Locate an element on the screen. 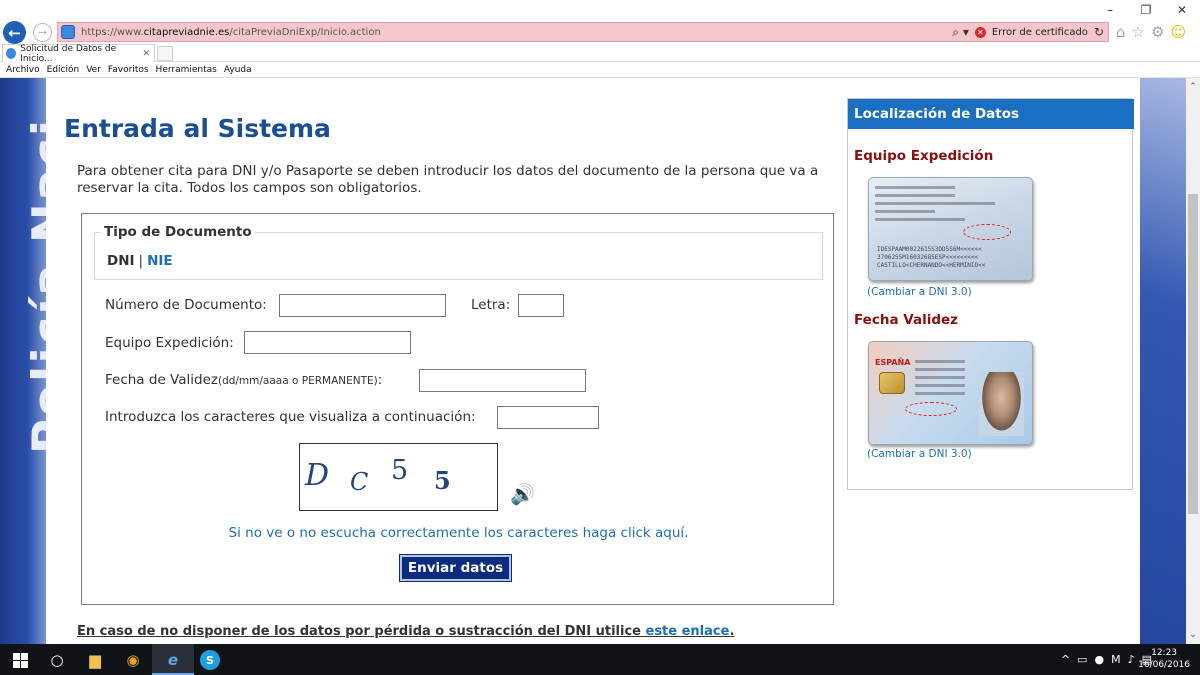  skype-icon: S is located at coordinates (210, 660).